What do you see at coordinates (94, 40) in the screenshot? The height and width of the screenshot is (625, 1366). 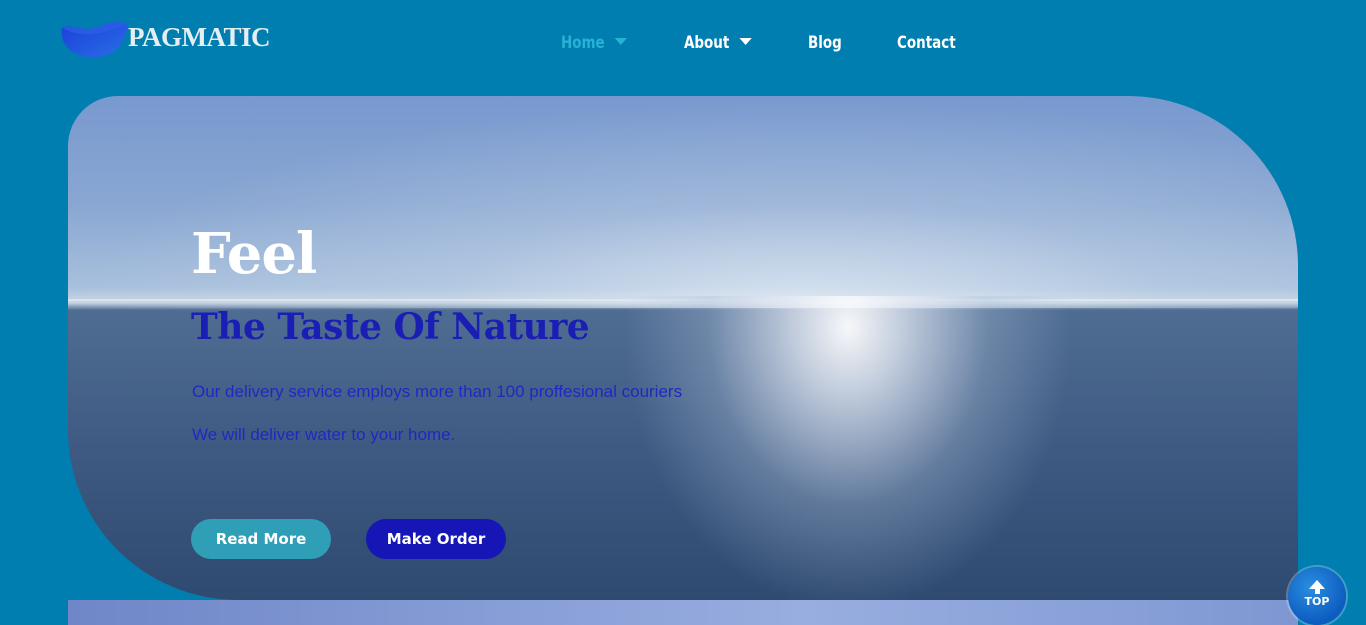 I see `water-wave-logo-icon` at bounding box center [94, 40].